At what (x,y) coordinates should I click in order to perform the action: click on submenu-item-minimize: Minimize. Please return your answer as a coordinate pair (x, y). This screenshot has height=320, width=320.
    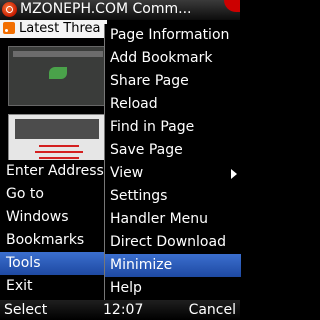
    Looking at the image, I should click on (173, 265).